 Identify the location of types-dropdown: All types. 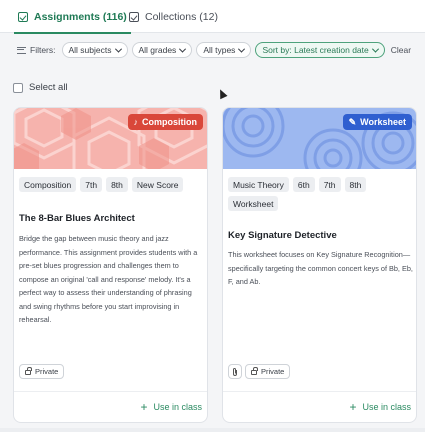
(224, 50).